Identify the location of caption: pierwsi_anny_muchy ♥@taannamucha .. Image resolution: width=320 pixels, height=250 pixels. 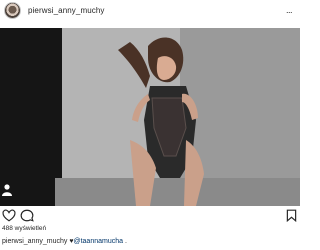
(64, 241).